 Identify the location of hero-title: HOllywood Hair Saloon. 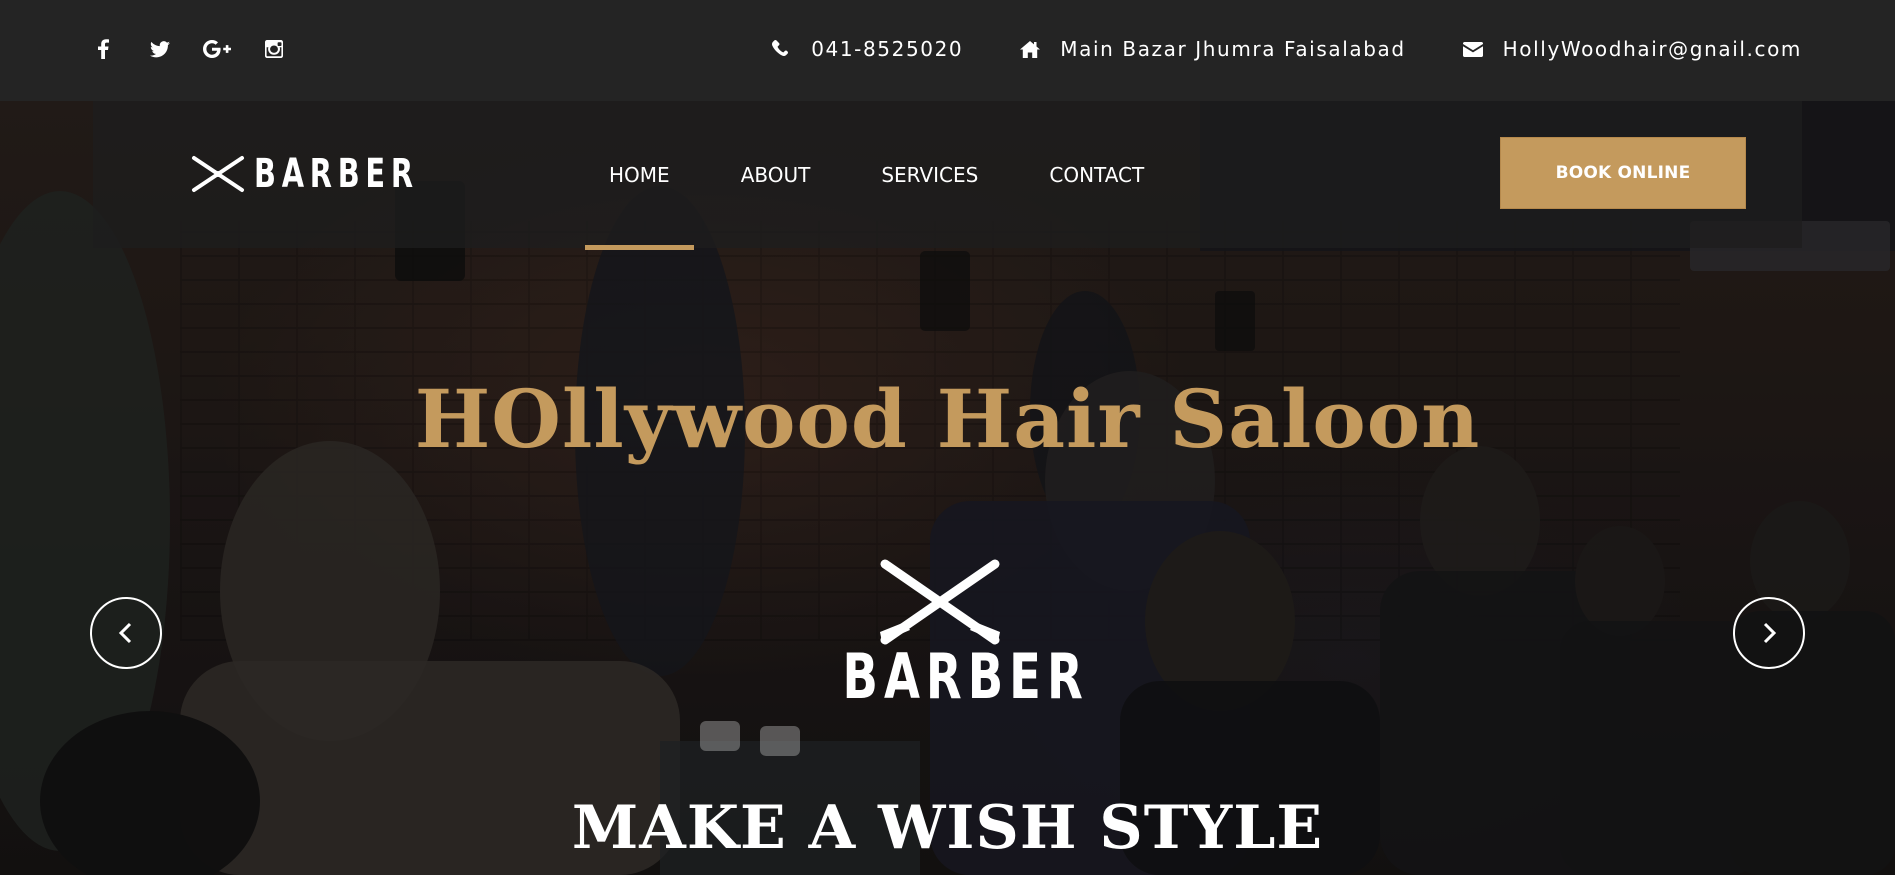
(947, 419).